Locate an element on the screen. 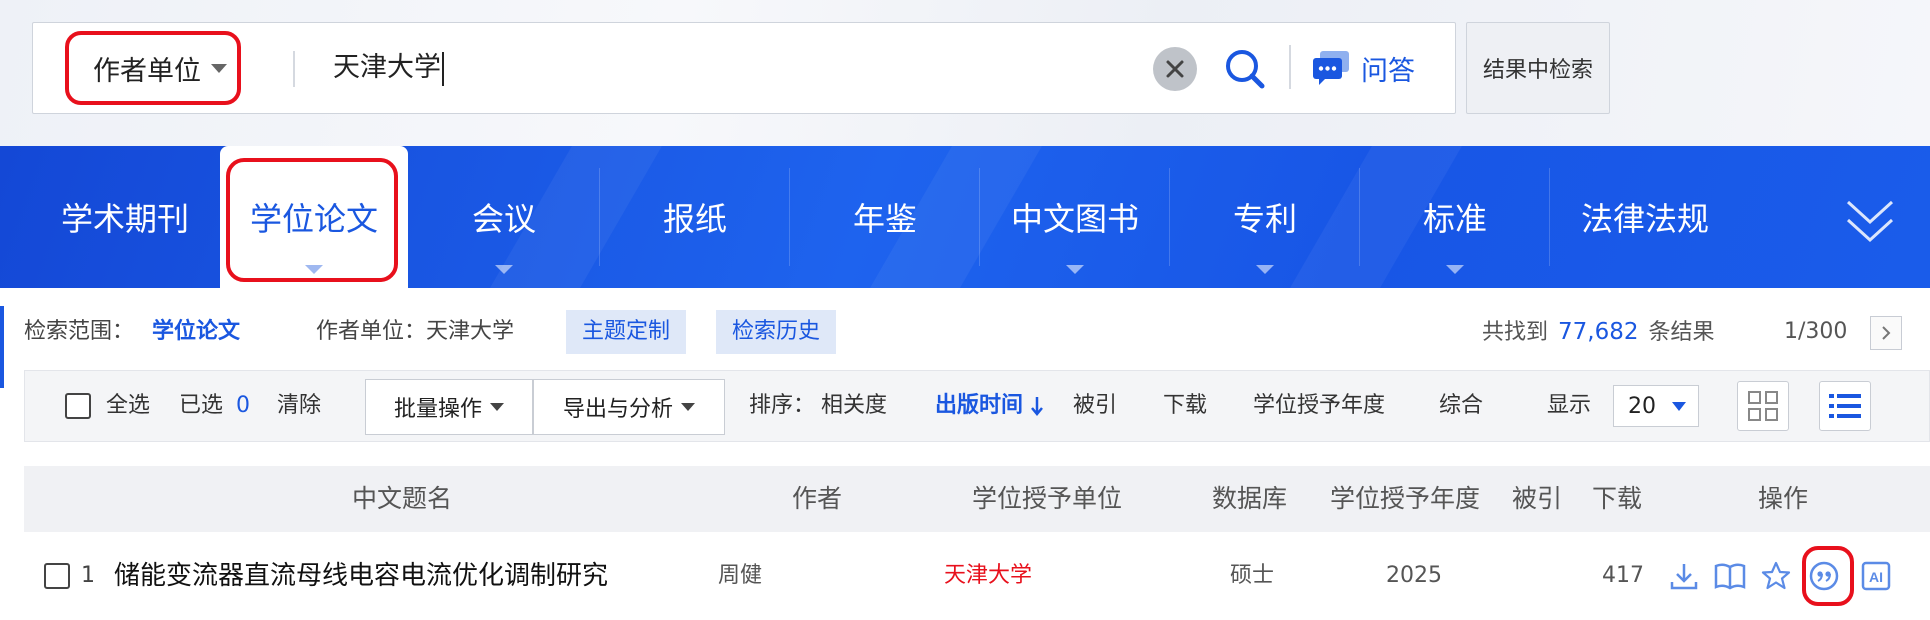 The width and height of the screenshot is (1930, 620). page-size-select: 20 is located at coordinates (1656, 406).